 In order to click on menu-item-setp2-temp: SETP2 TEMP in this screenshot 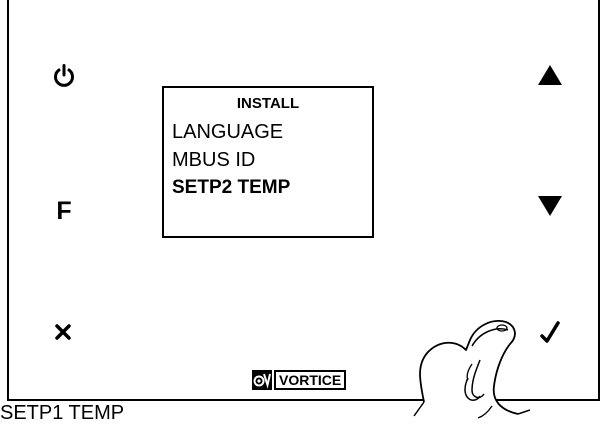, I will do `click(231, 188)`.